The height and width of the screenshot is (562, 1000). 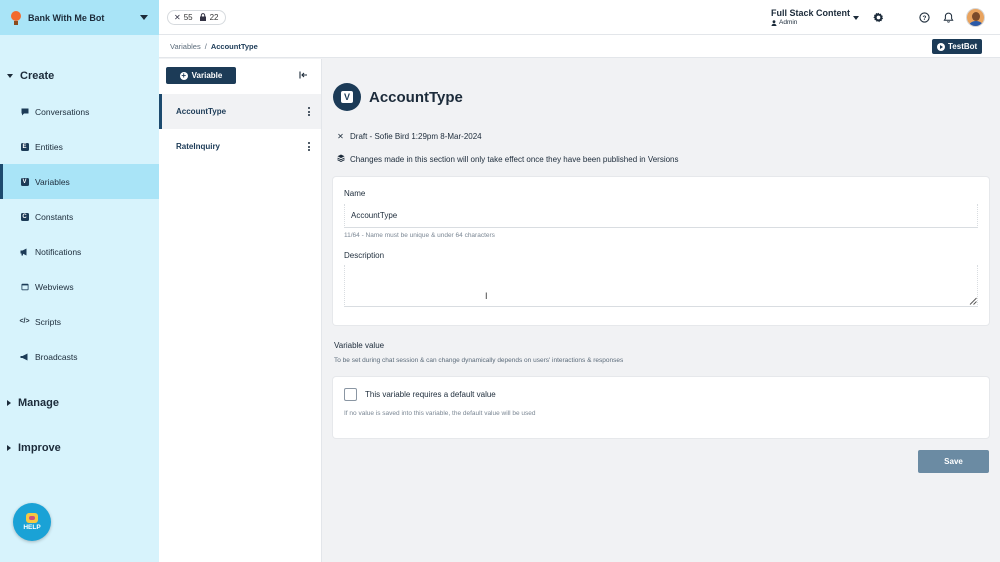 I want to click on breadcrumb: Variables / AccountType, so click(x=214, y=46).